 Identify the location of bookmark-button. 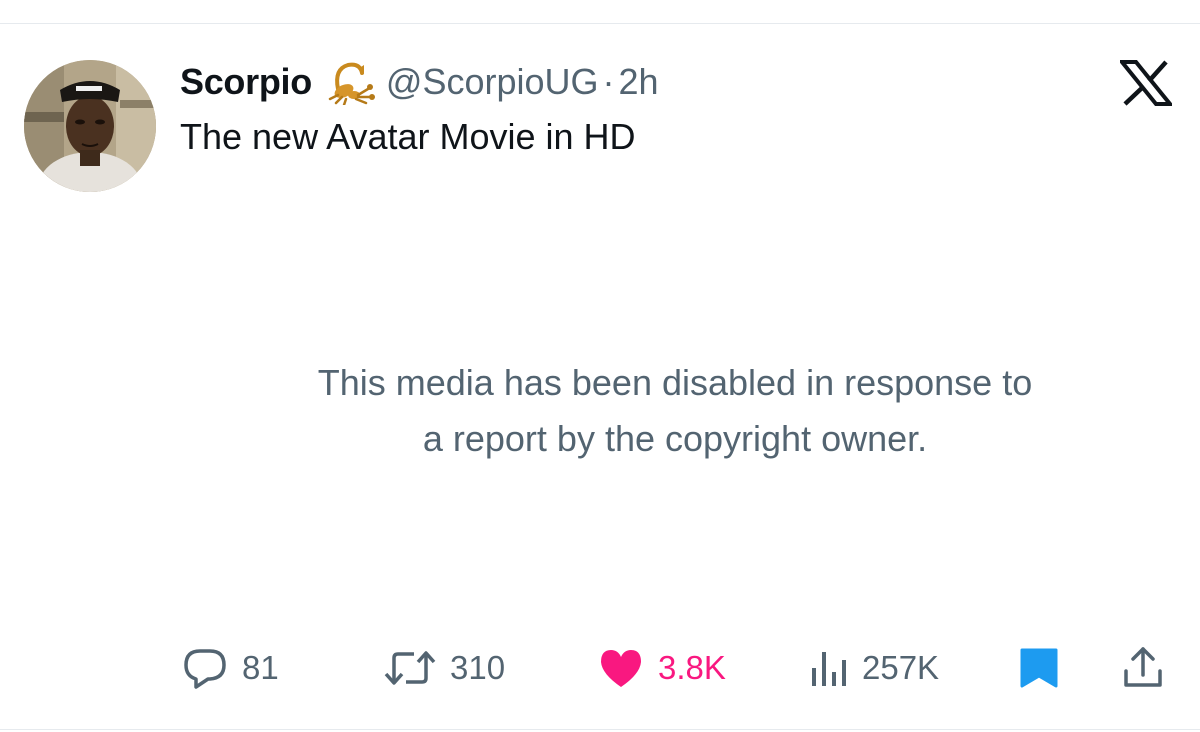
(1039, 668).